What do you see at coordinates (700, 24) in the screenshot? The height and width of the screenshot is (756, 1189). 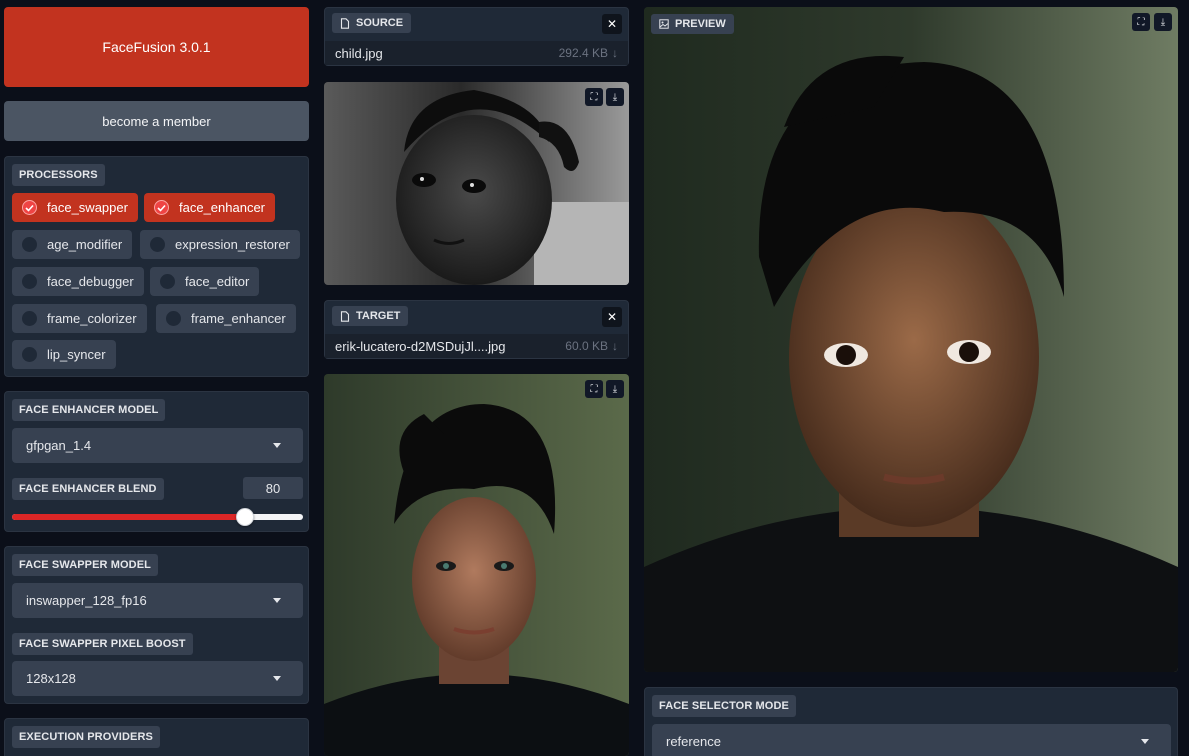 I see `preview-label: PREVIEW` at bounding box center [700, 24].